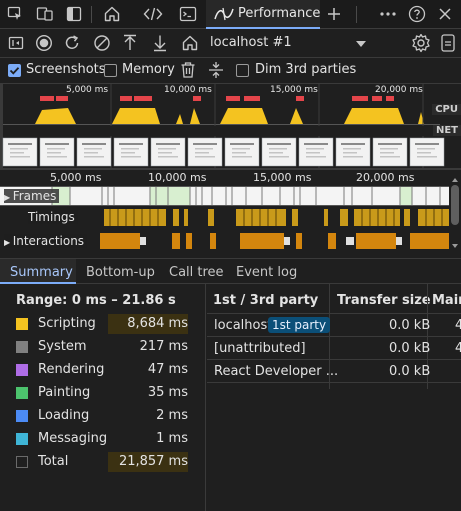  What do you see at coordinates (112, 14) in the screenshot?
I see `welcome-home-icon` at bounding box center [112, 14].